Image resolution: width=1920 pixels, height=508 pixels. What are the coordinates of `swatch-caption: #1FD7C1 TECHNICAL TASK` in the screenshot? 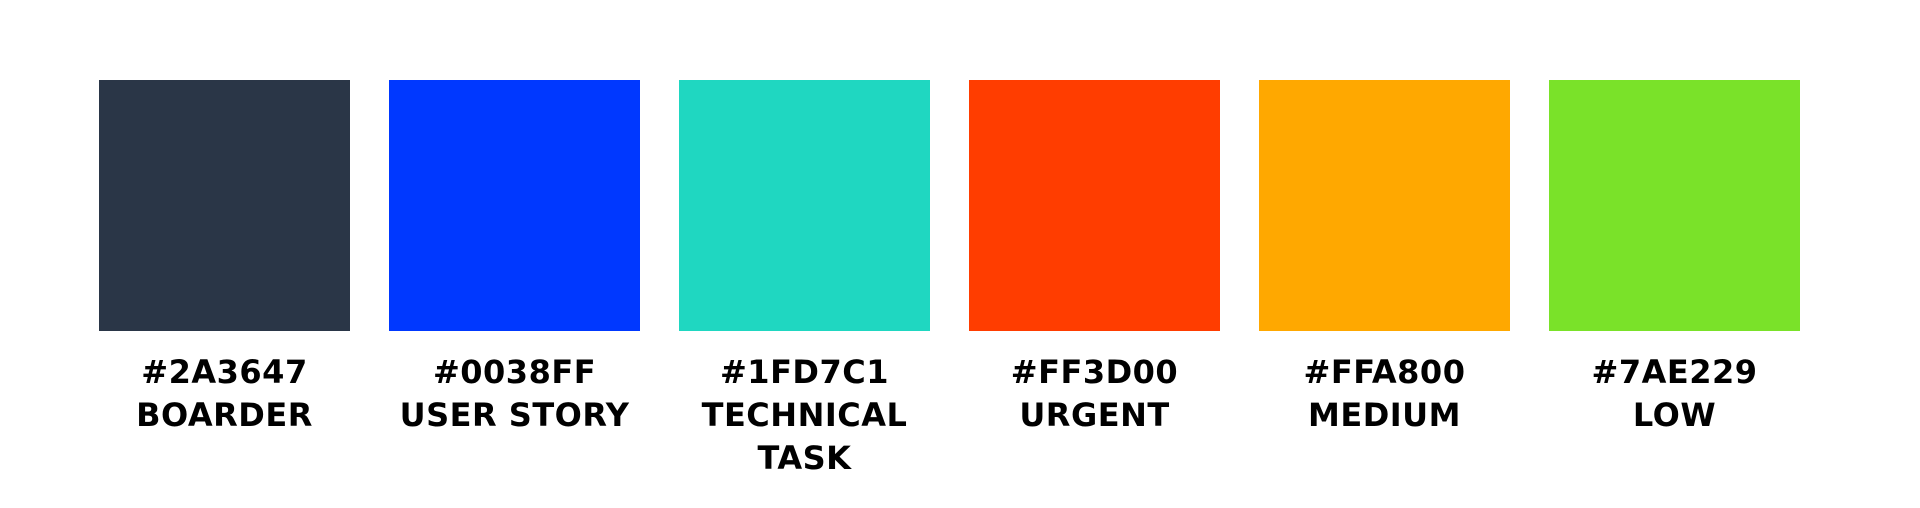 It's located at (804, 415).